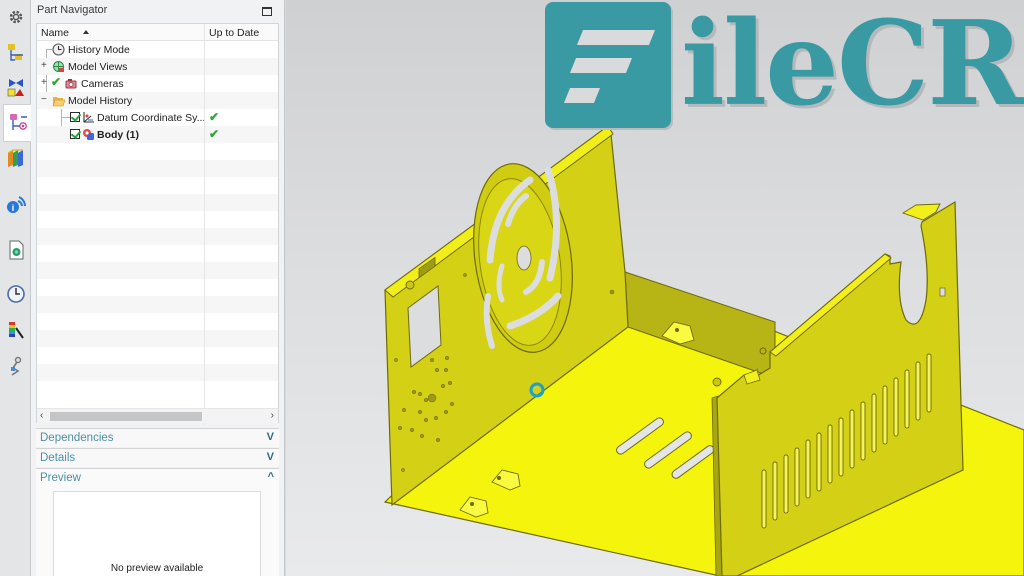  What do you see at coordinates (157, 49) in the screenshot?
I see `tree-row-history-mode: History Mode` at bounding box center [157, 49].